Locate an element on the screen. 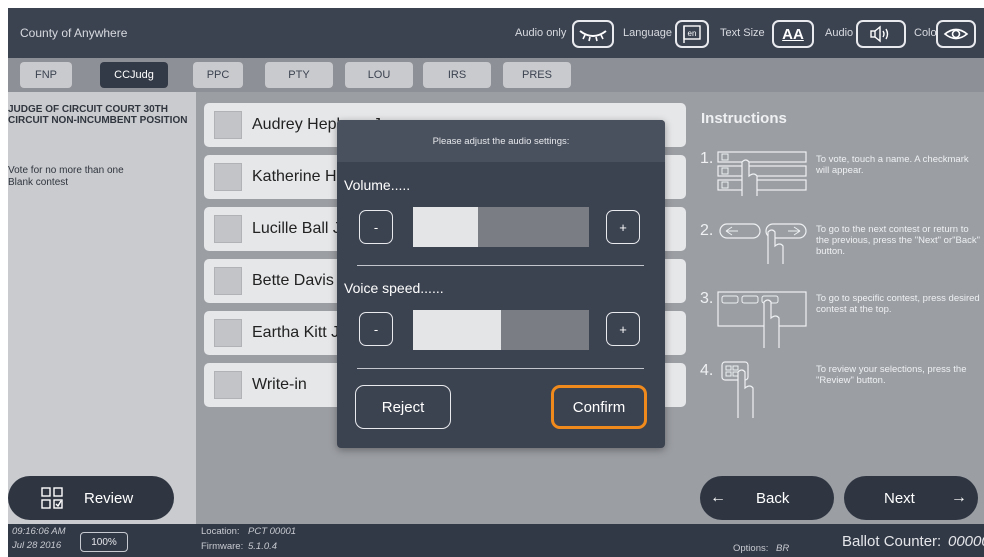 This screenshot has height=557, width=984. contest-tab-bar: FNP CCJudg PPC PTY LOU IRS PRES is located at coordinates (496, 75).